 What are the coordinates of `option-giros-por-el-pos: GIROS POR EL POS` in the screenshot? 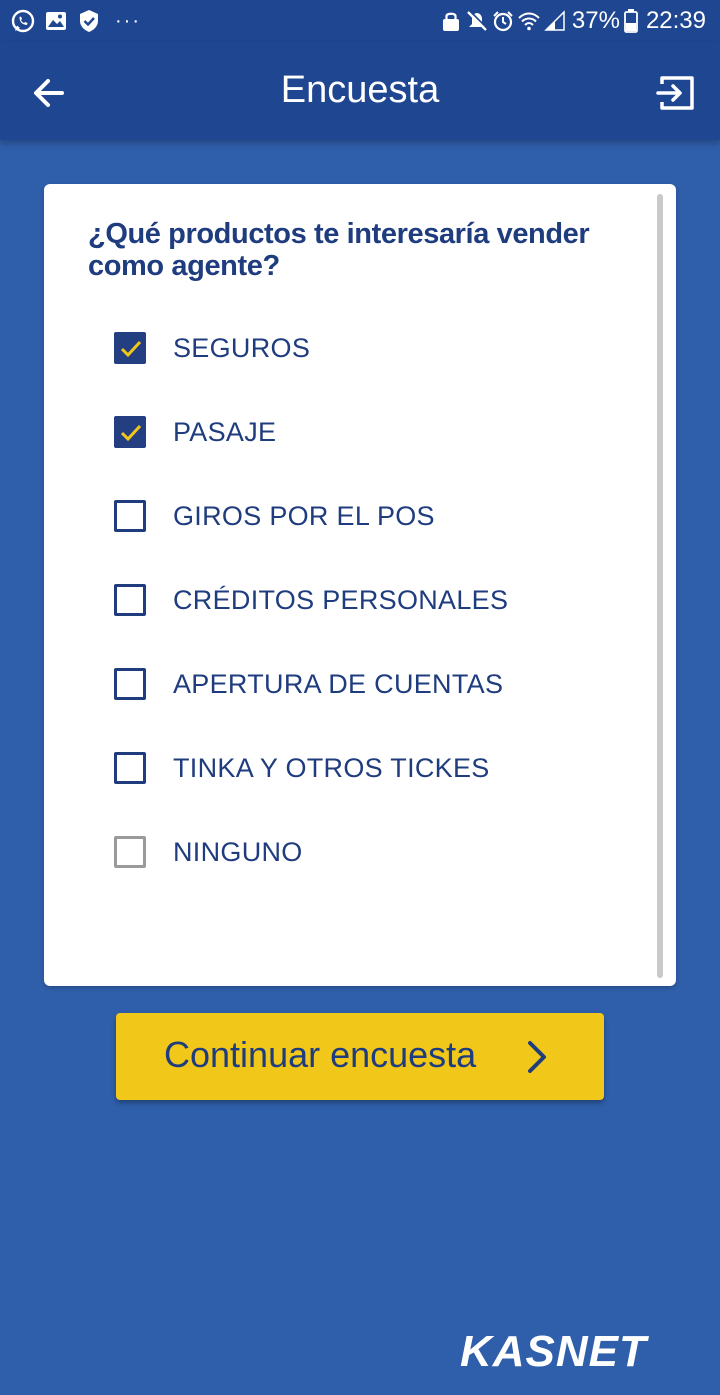 It's located at (364, 516).